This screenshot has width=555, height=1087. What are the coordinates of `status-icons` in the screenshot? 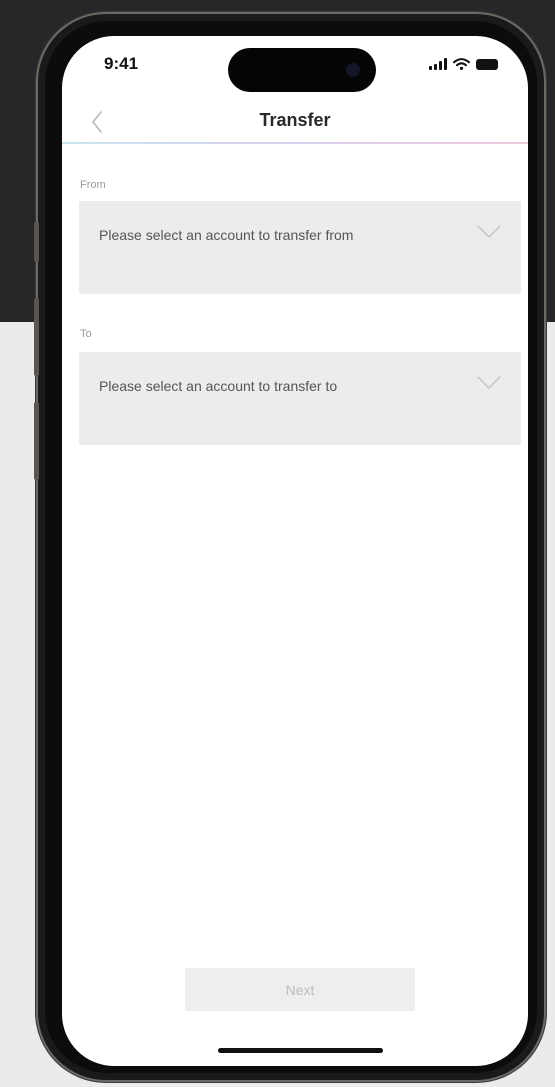 It's located at (463, 64).